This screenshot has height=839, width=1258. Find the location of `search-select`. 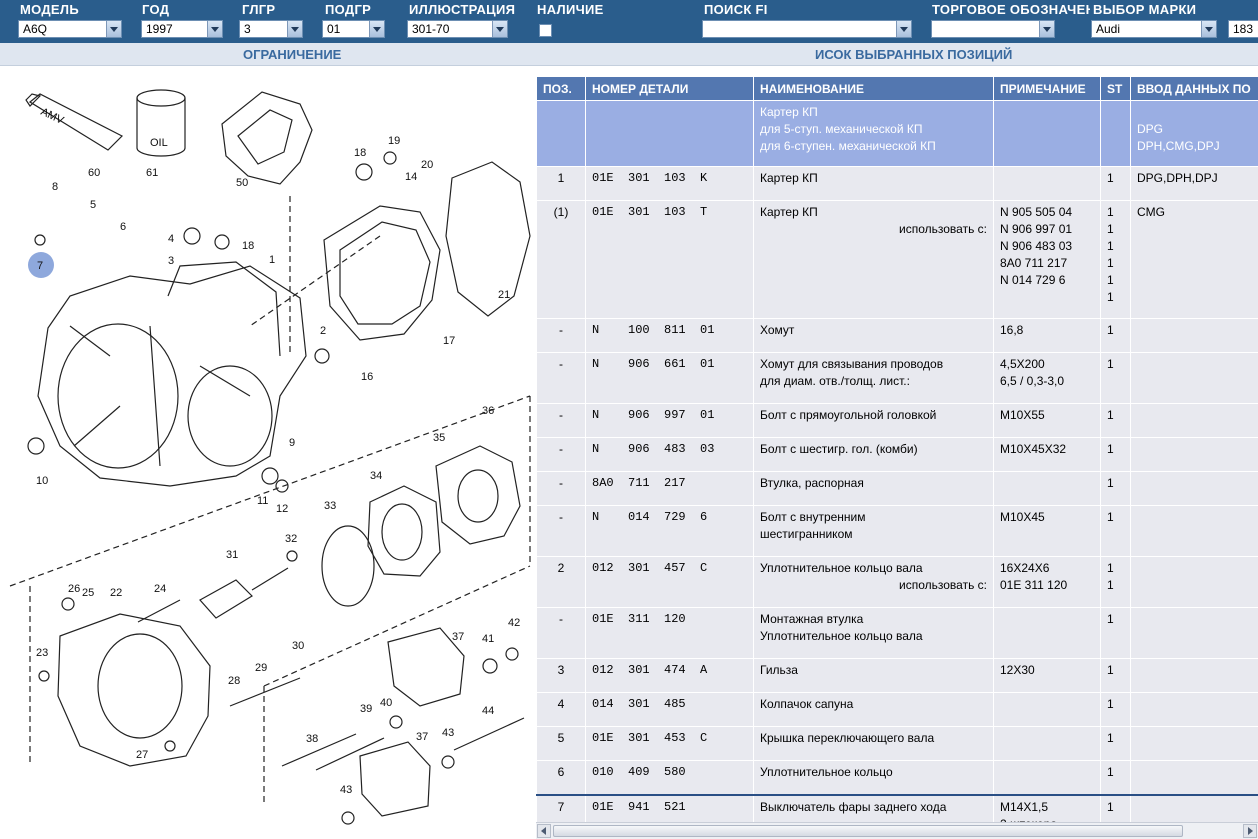

search-select is located at coordinates (807, 29).